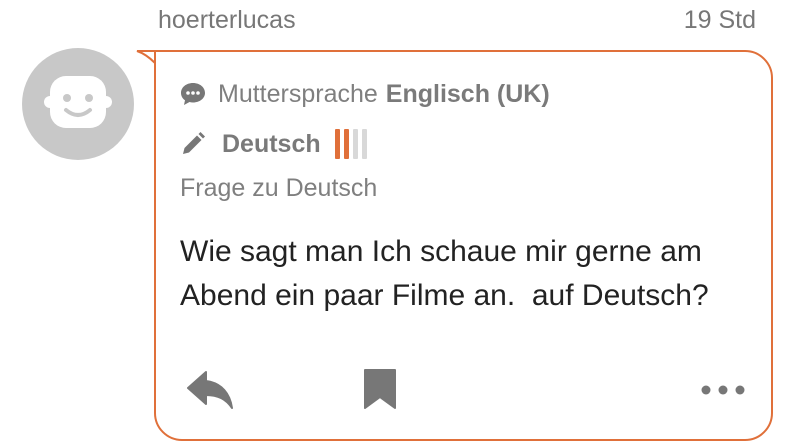  What do you see at coordinates (146, 57) in the screenshot?
I see `card-tail` at bounding box center [146, 57].